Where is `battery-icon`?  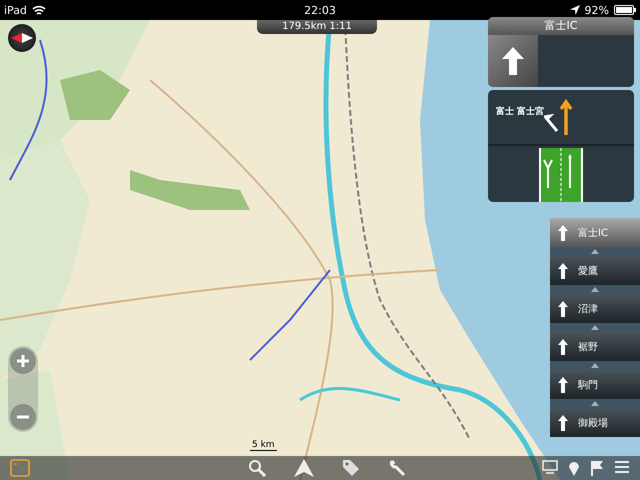
battery-icon is located at coordinates (625, 10).